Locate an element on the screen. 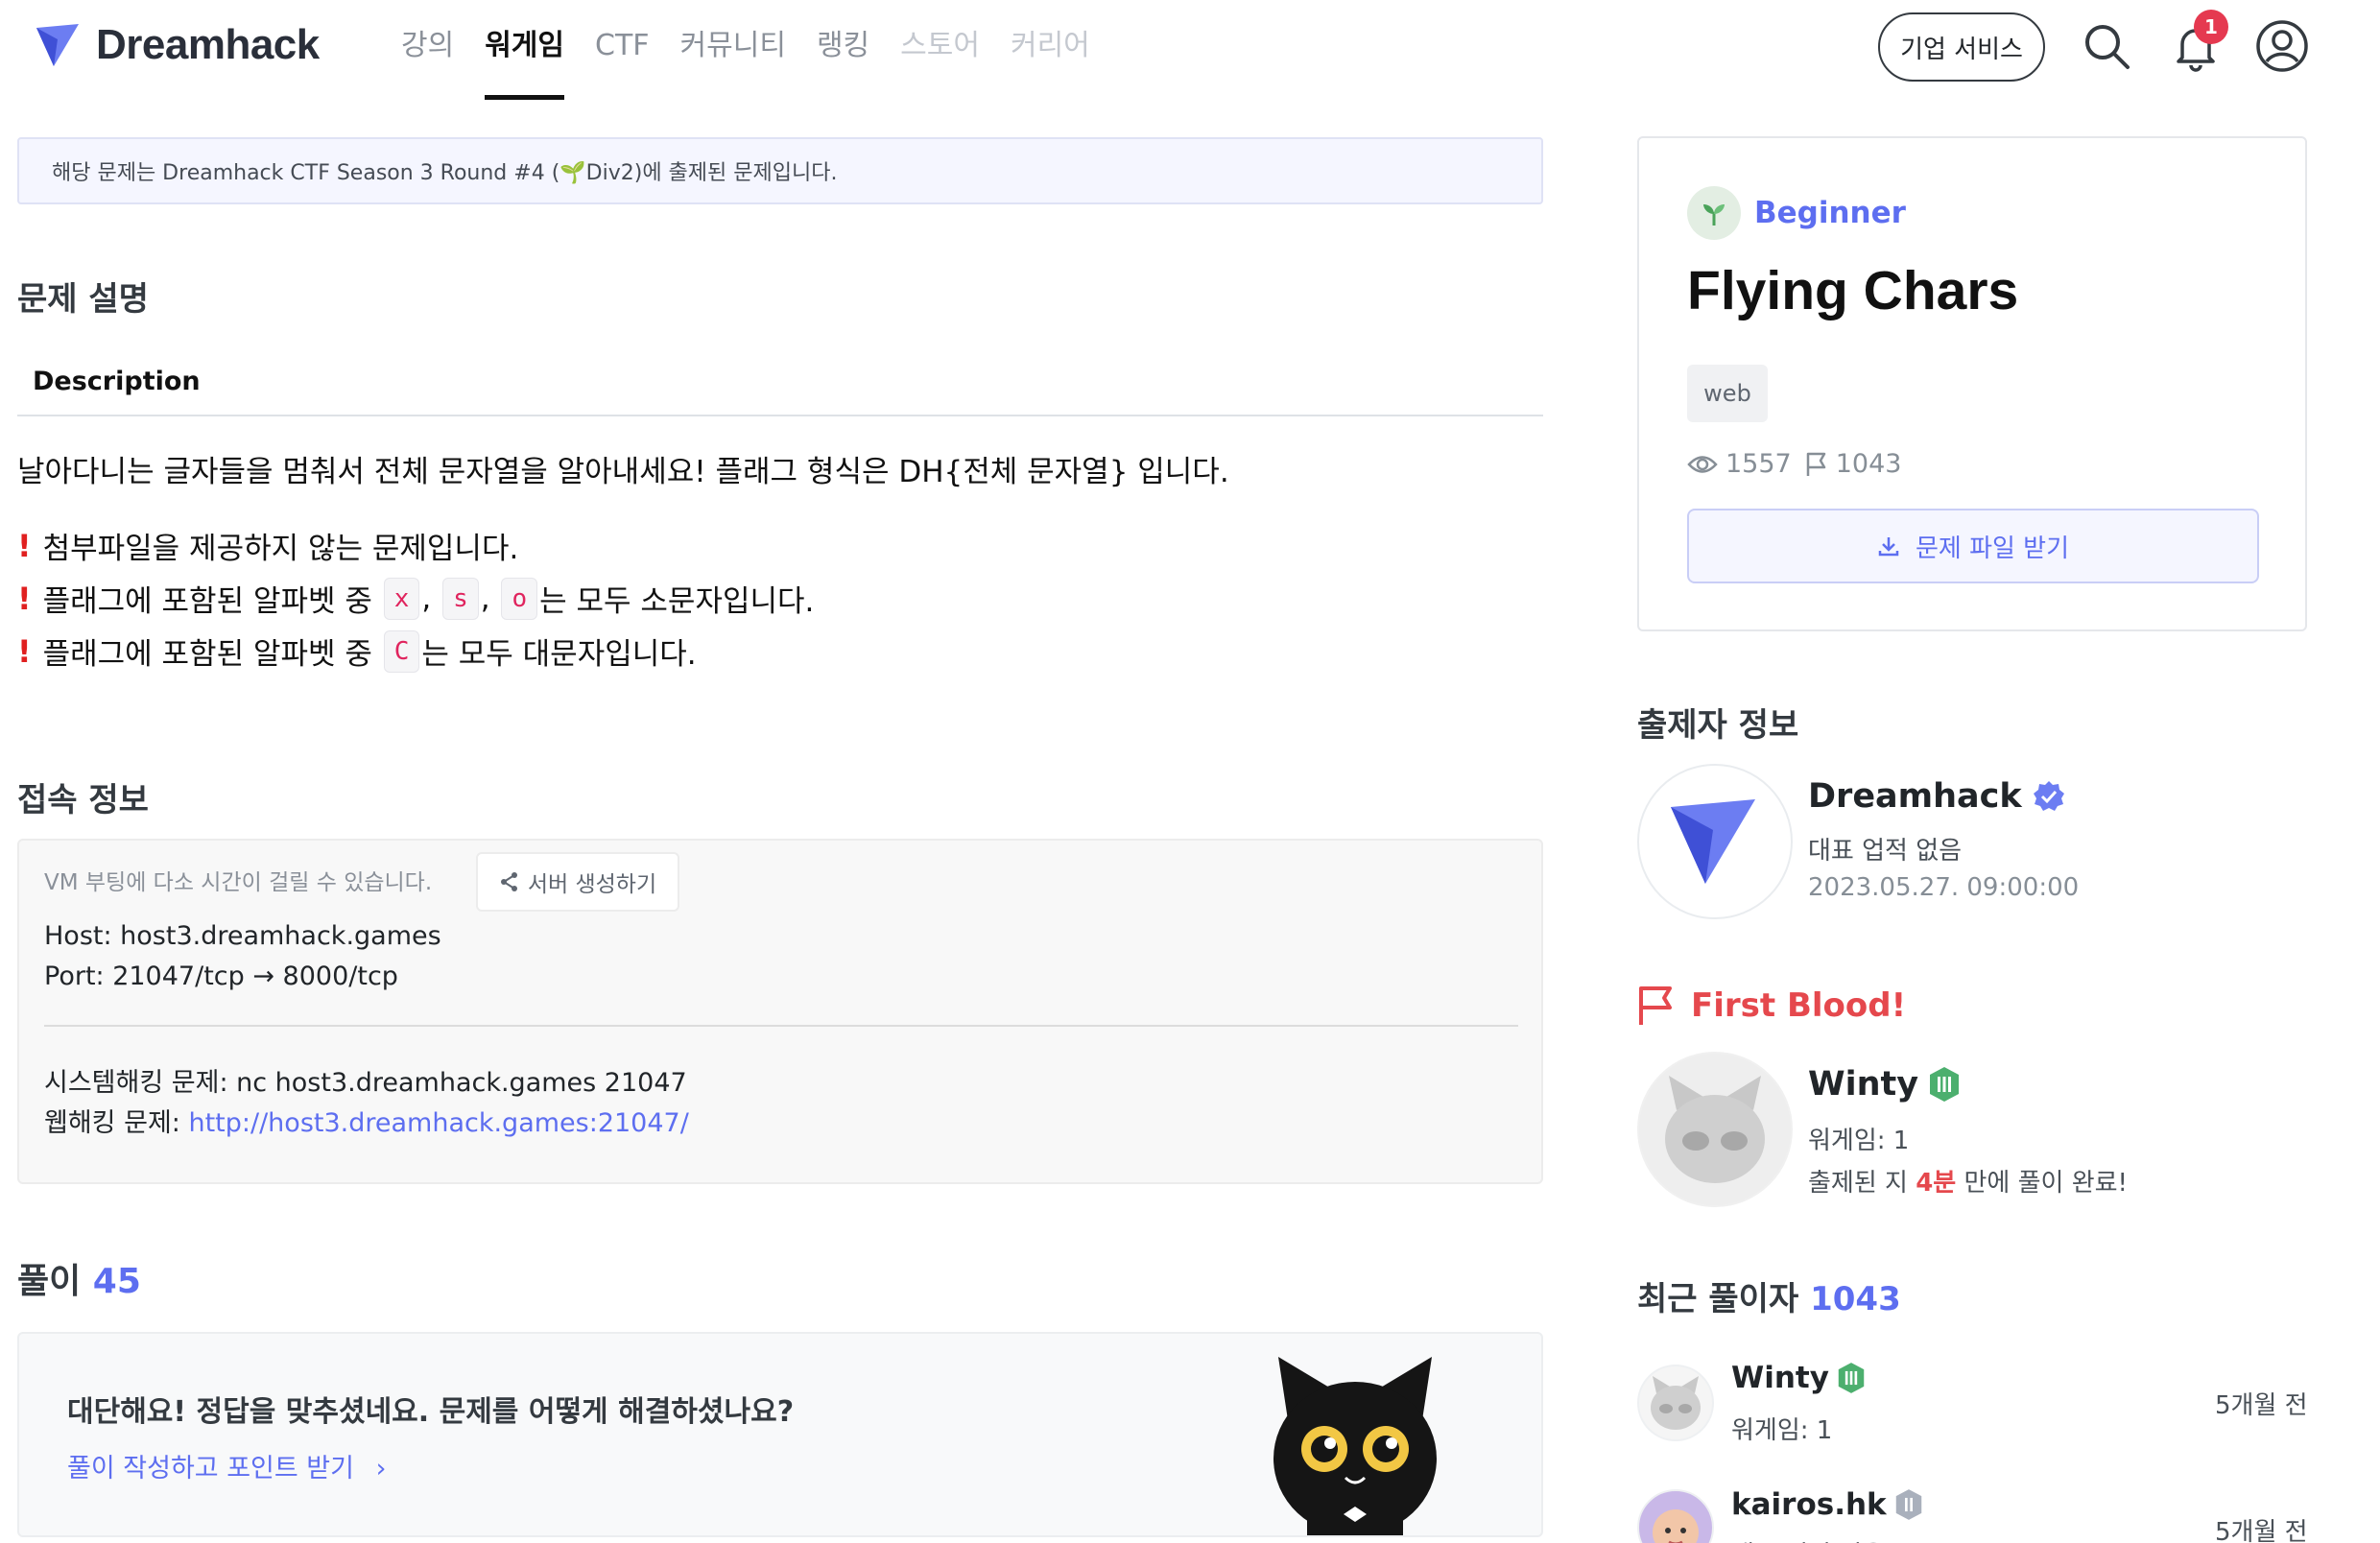  solver-name: kairos.hk is located at coordinates (1827, 1504).